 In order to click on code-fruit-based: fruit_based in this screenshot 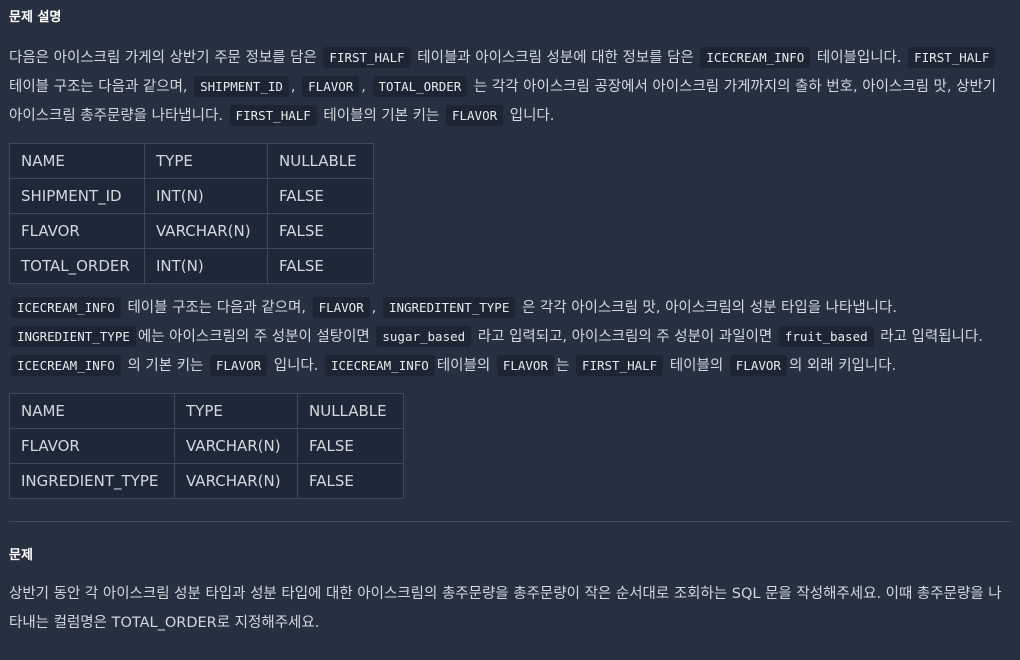, I will do `click(826, 336)`.